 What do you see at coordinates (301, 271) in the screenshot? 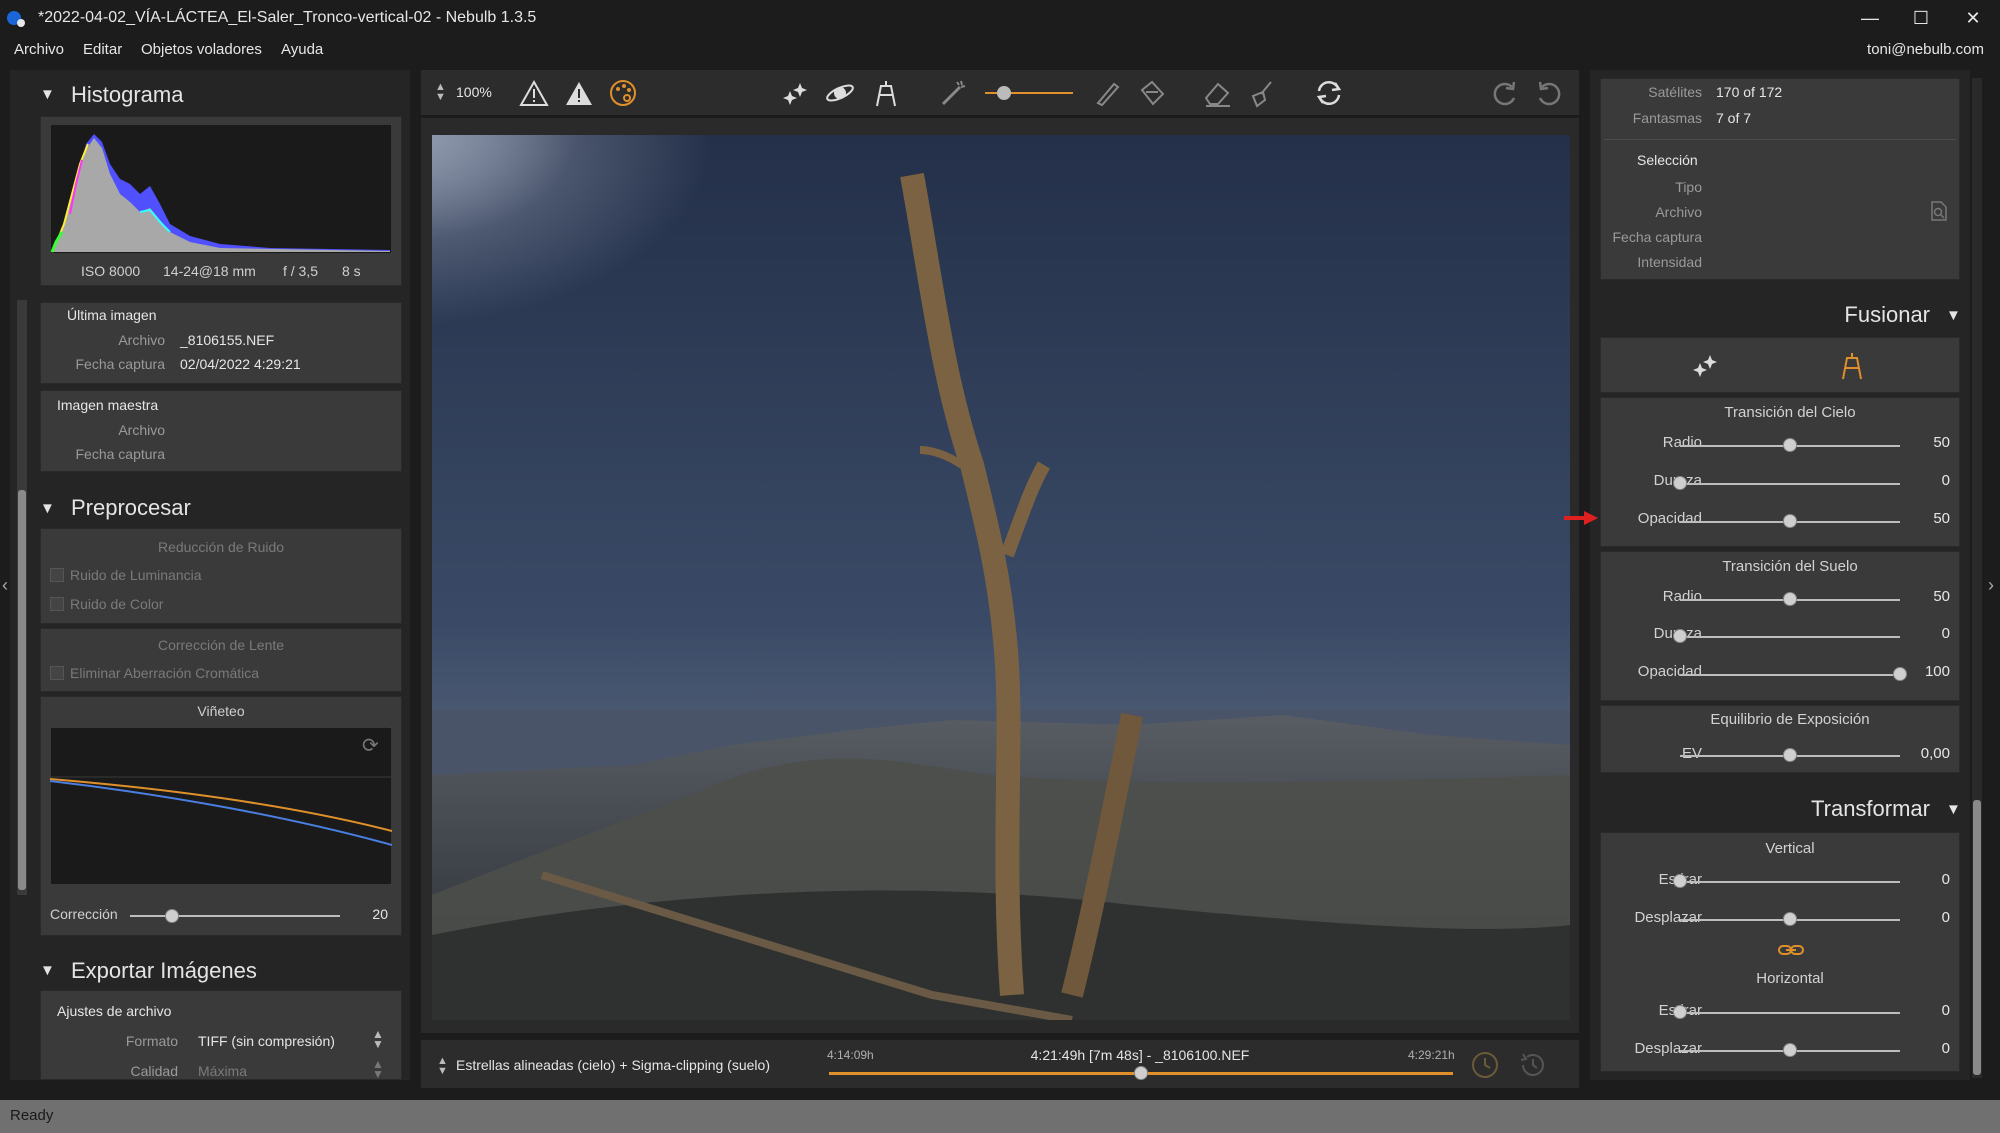
I see `histogram-aperture: f / 3,5` at bounding box center [301, 271].